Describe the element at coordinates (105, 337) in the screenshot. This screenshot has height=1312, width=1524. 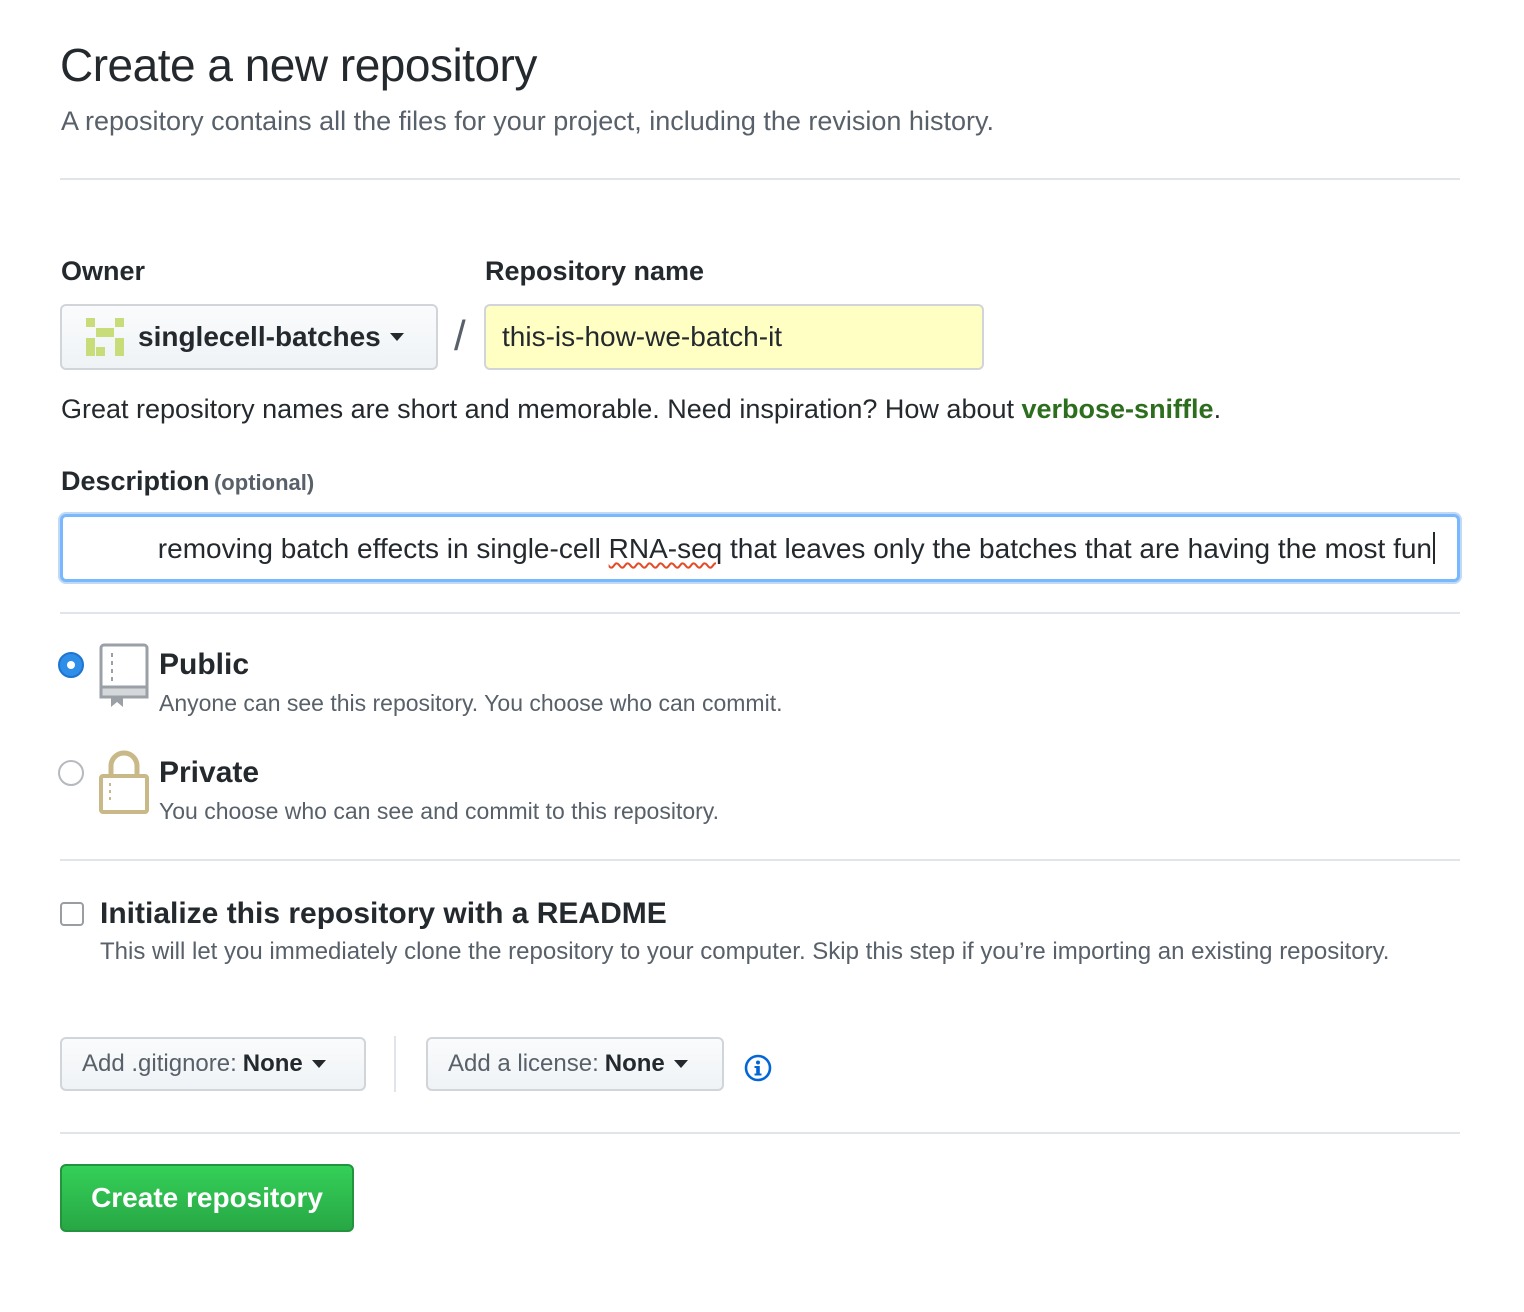
I see `identicon-avatar-icon` at that location.